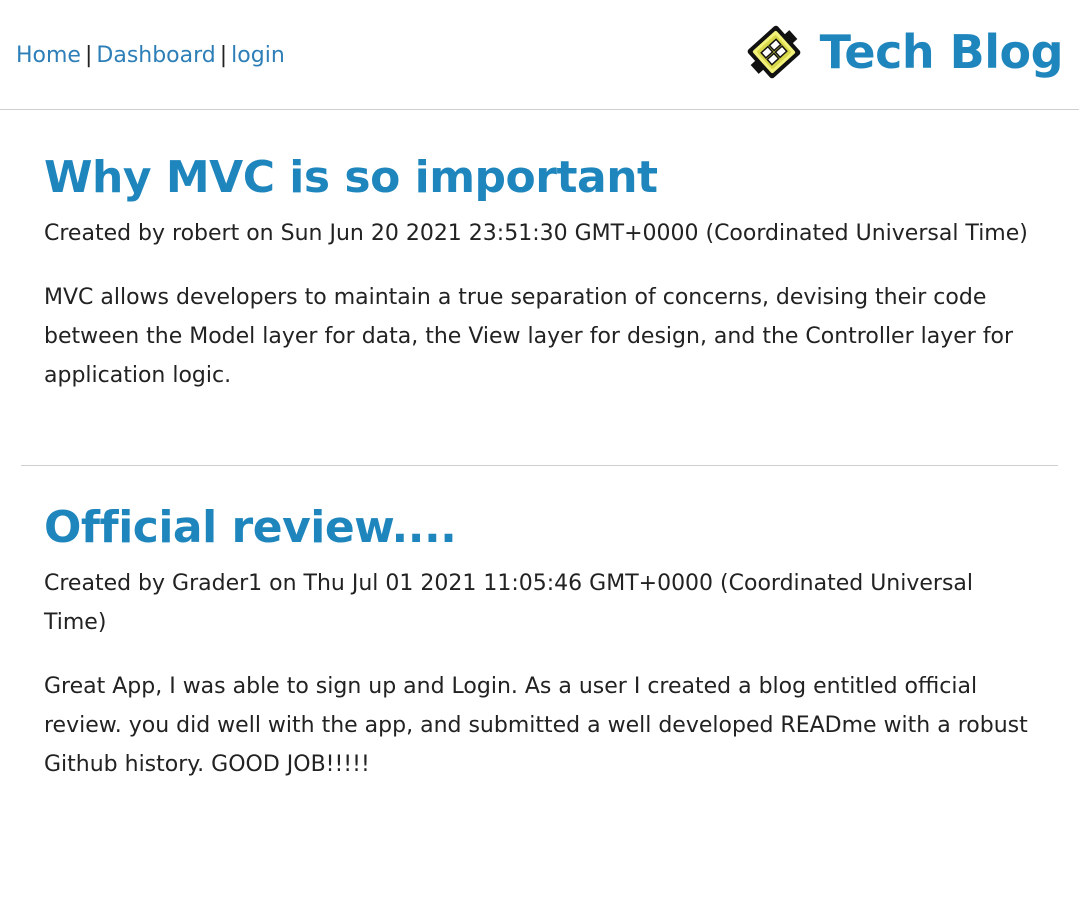  I want to click on post-title: Why MVC is so important, so click(540, 178).